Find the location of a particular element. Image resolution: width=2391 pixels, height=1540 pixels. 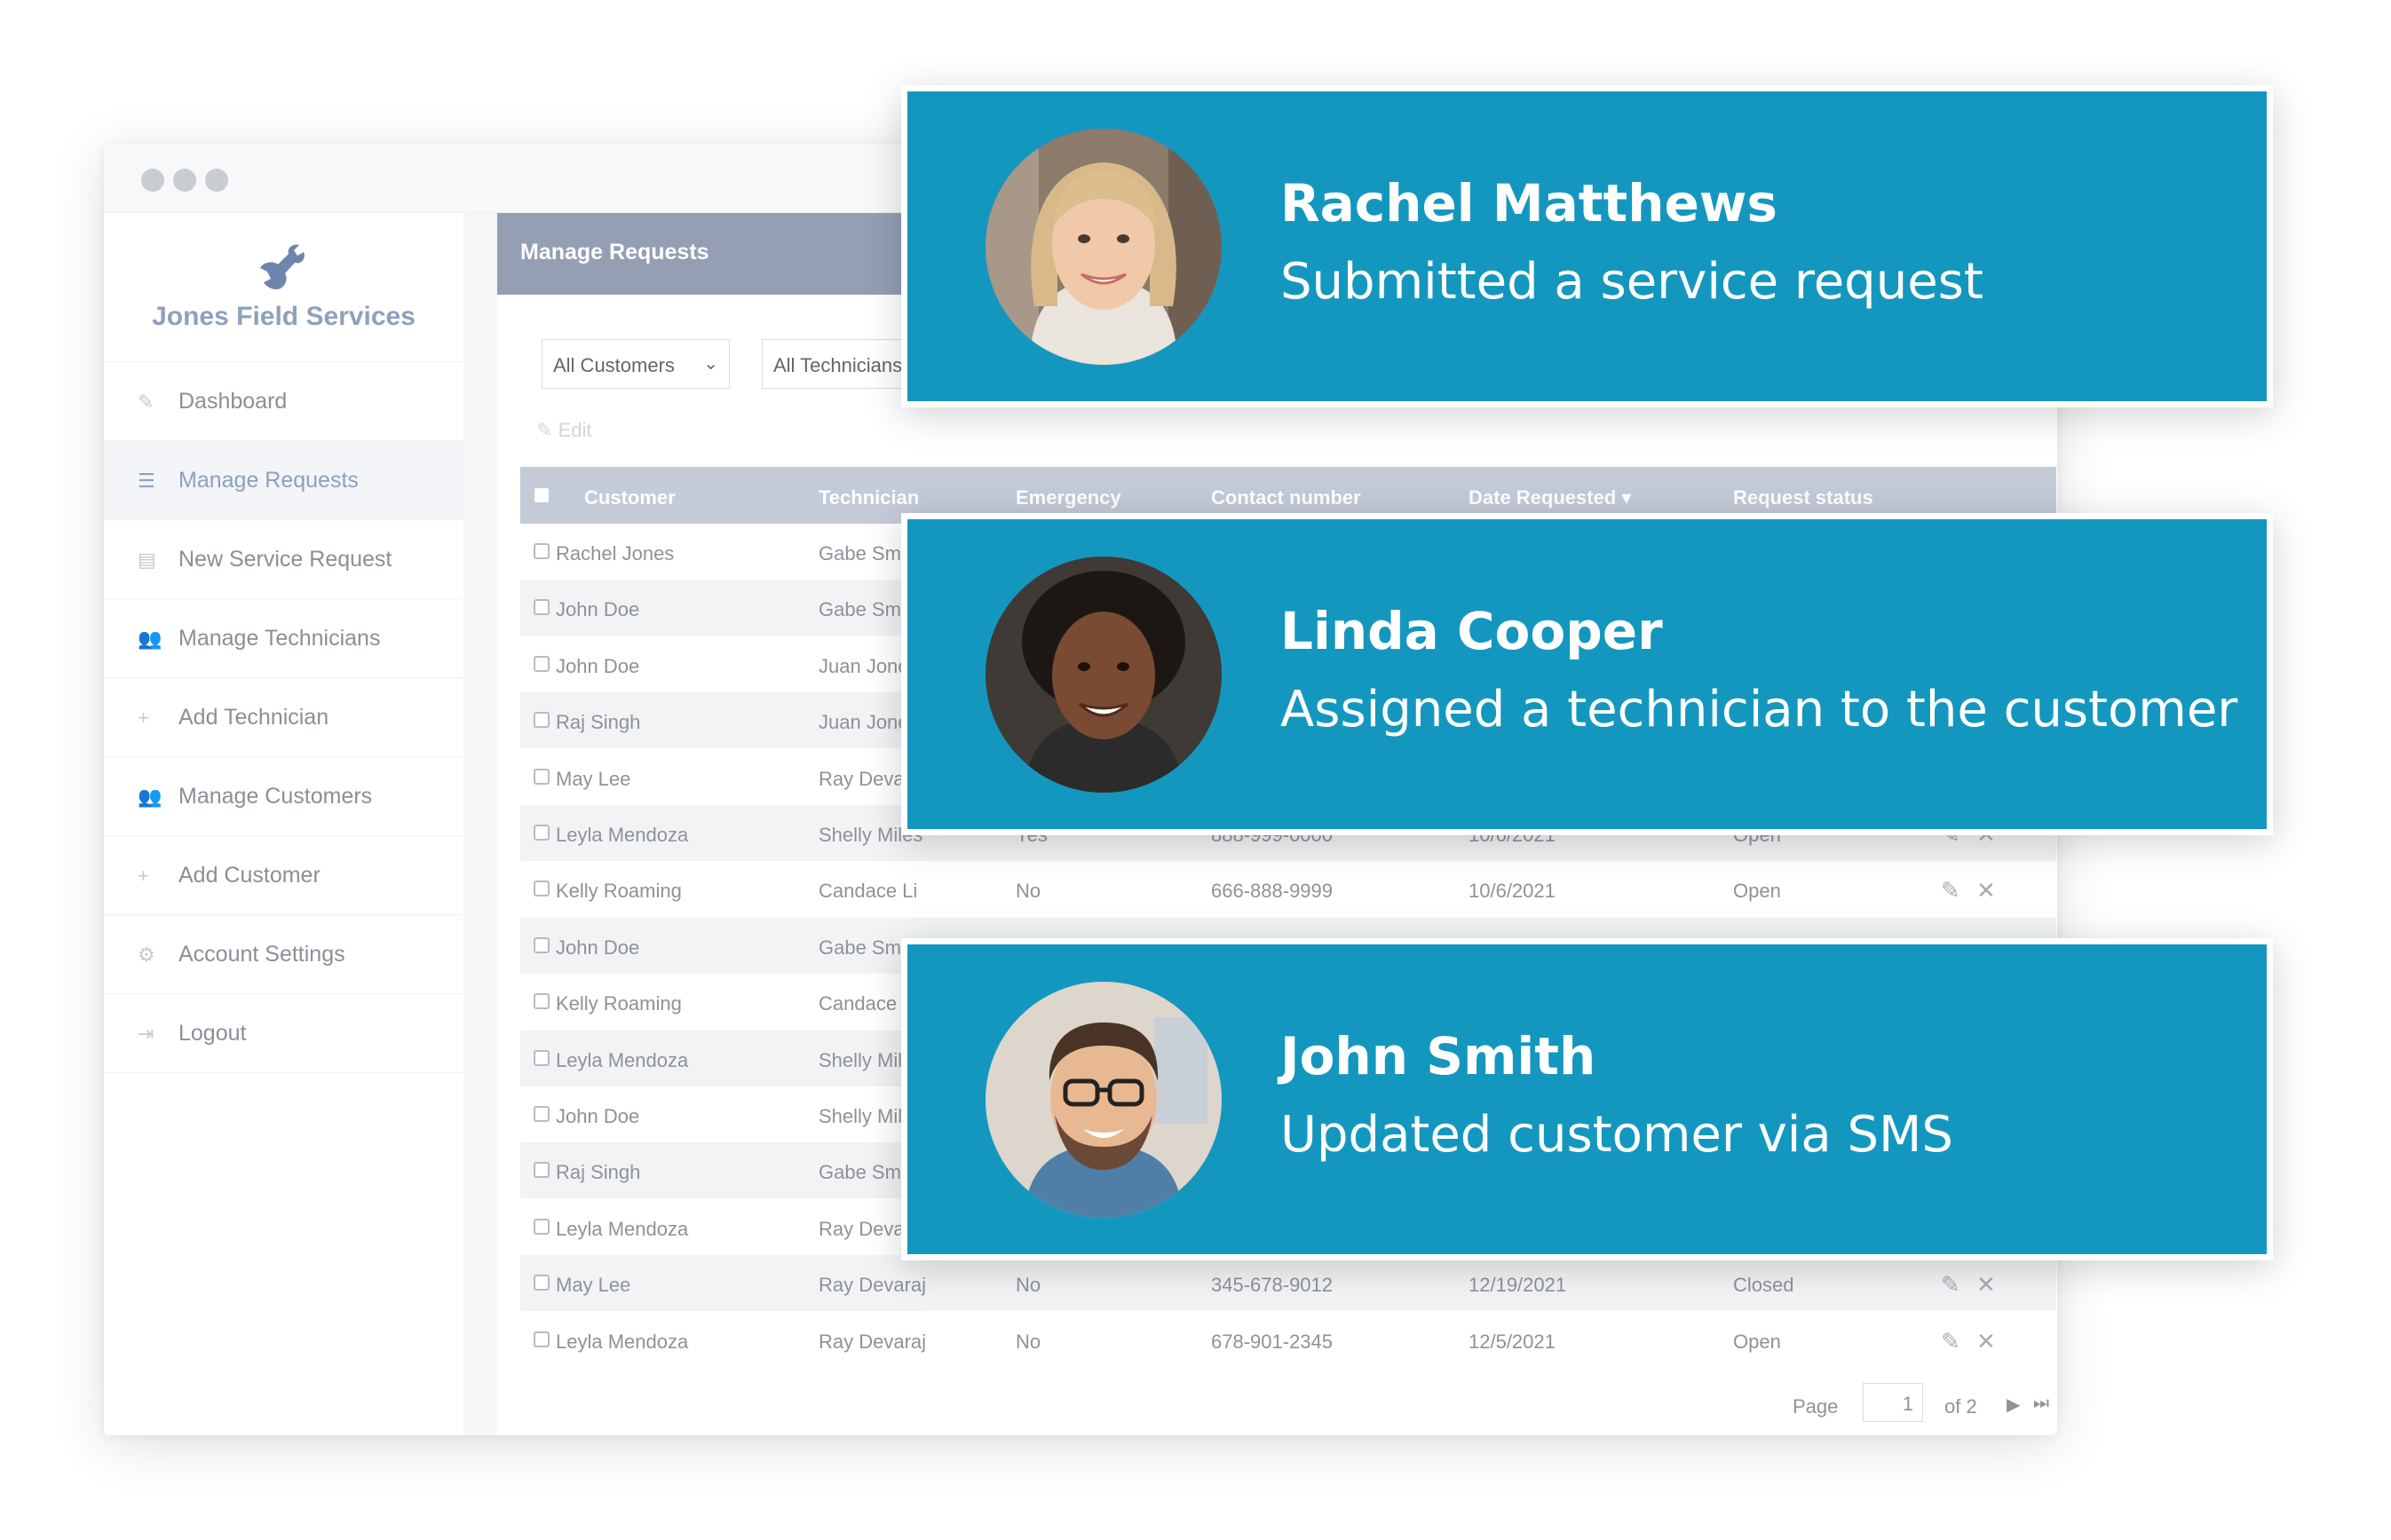

cell-customer: Kelly Roaming is located at coordinates (619, 1004).